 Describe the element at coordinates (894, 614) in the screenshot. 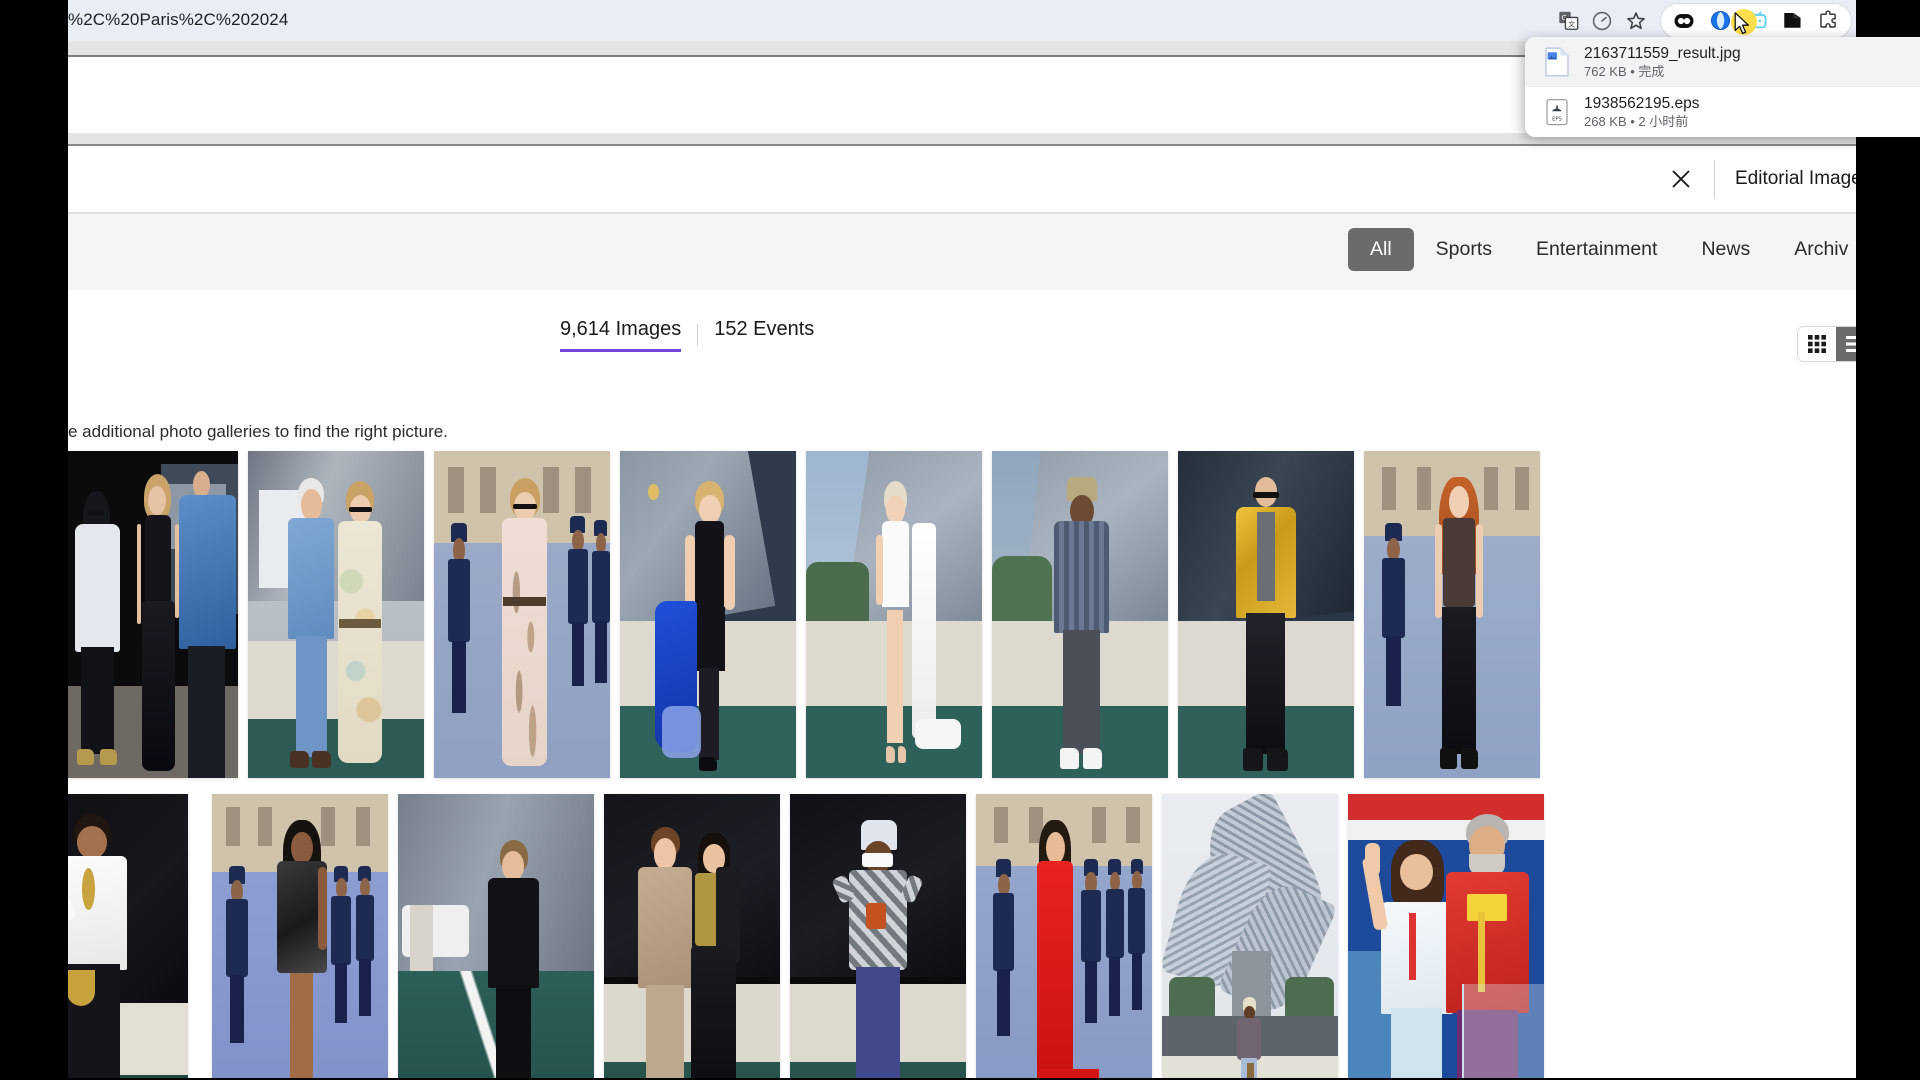

I see `photo-white-one-shoulder-gown` at that location.